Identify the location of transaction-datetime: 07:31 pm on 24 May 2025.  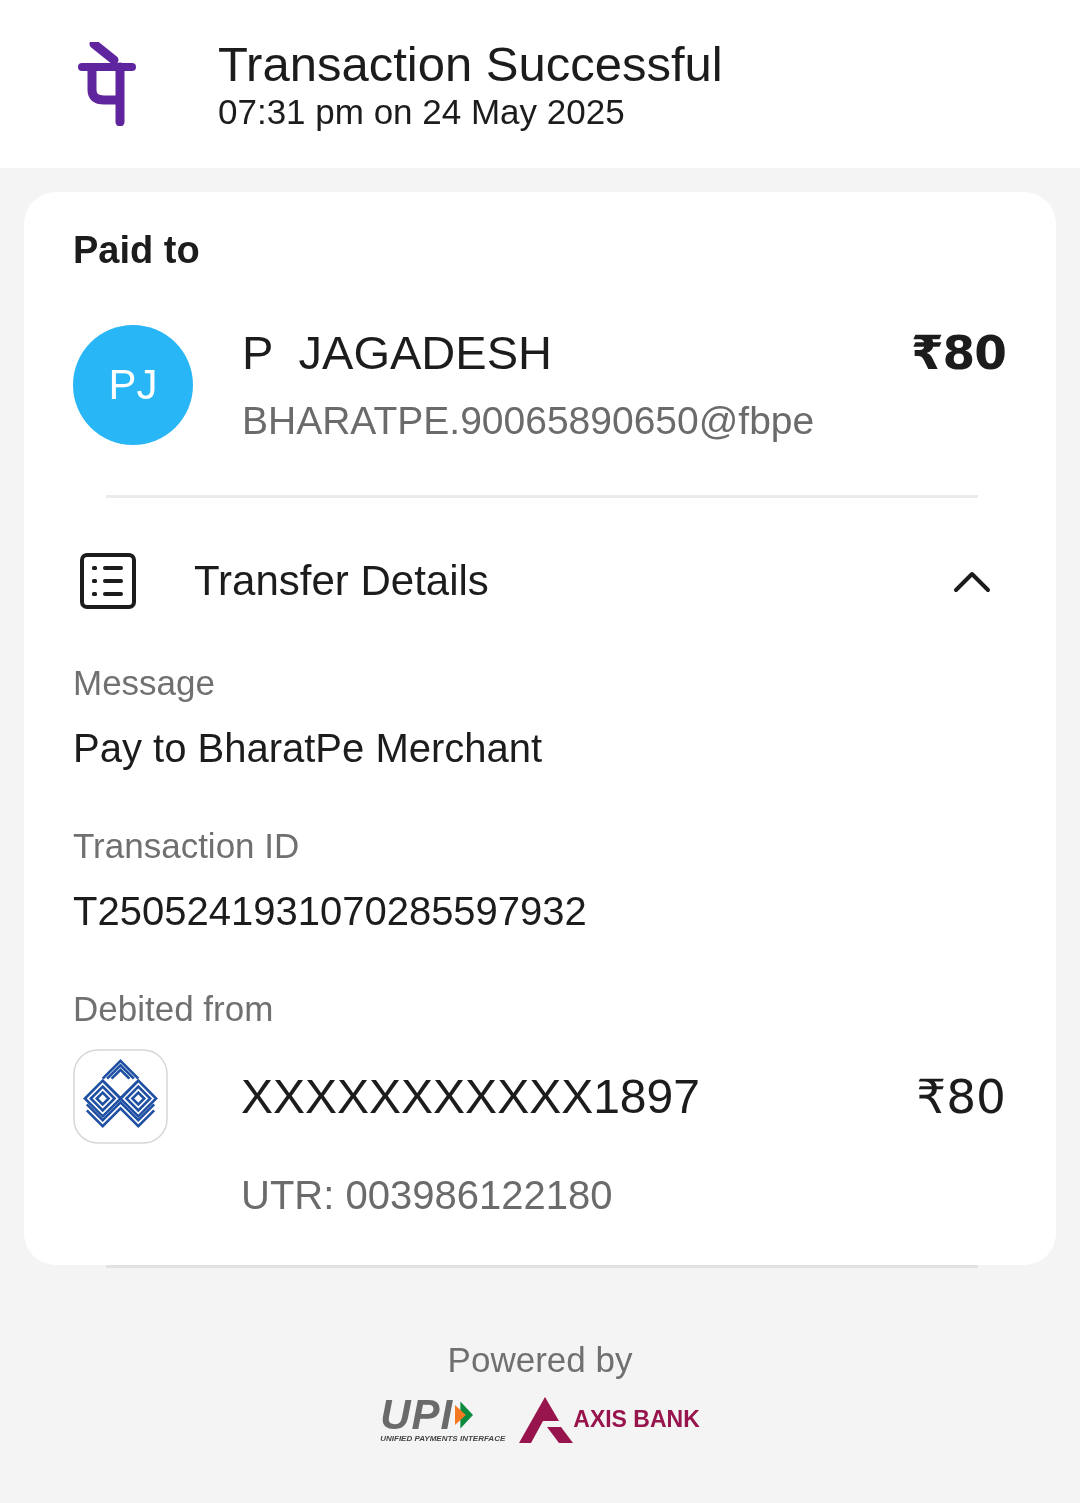
(422, 112).